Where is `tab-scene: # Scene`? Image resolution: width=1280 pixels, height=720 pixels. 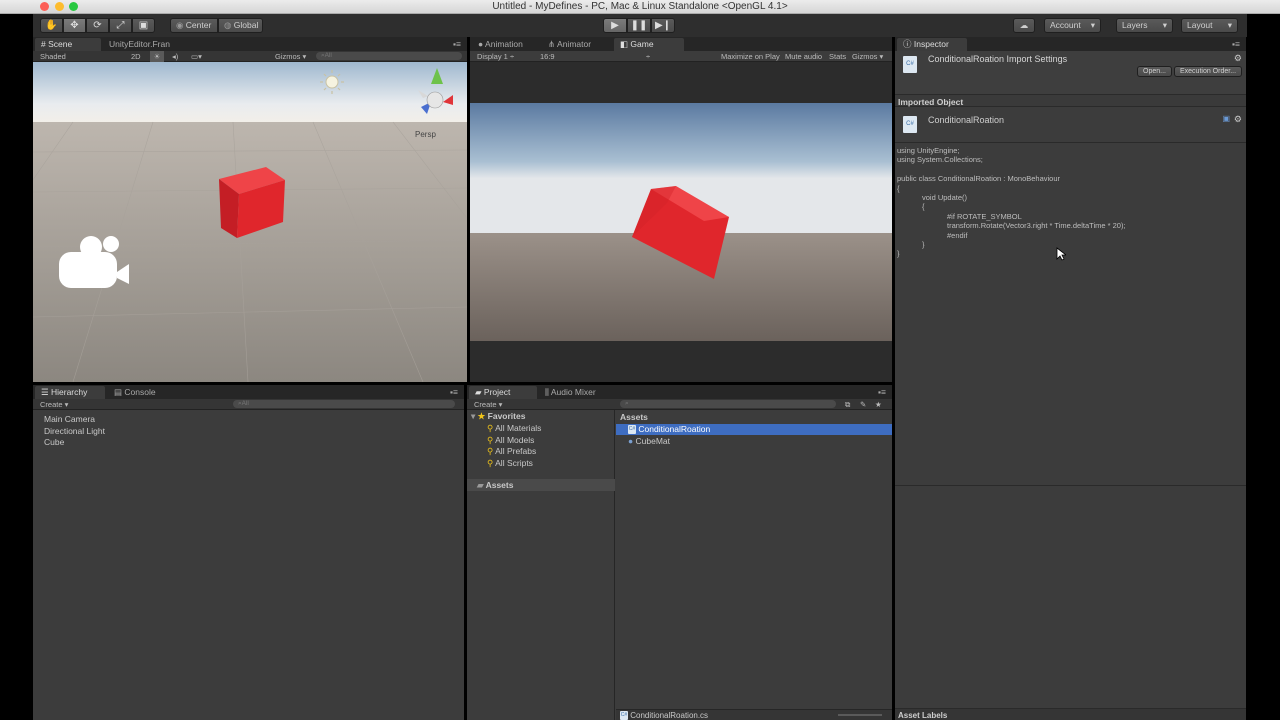 tab-scene: # Scene is located at coordinates (68, 44).